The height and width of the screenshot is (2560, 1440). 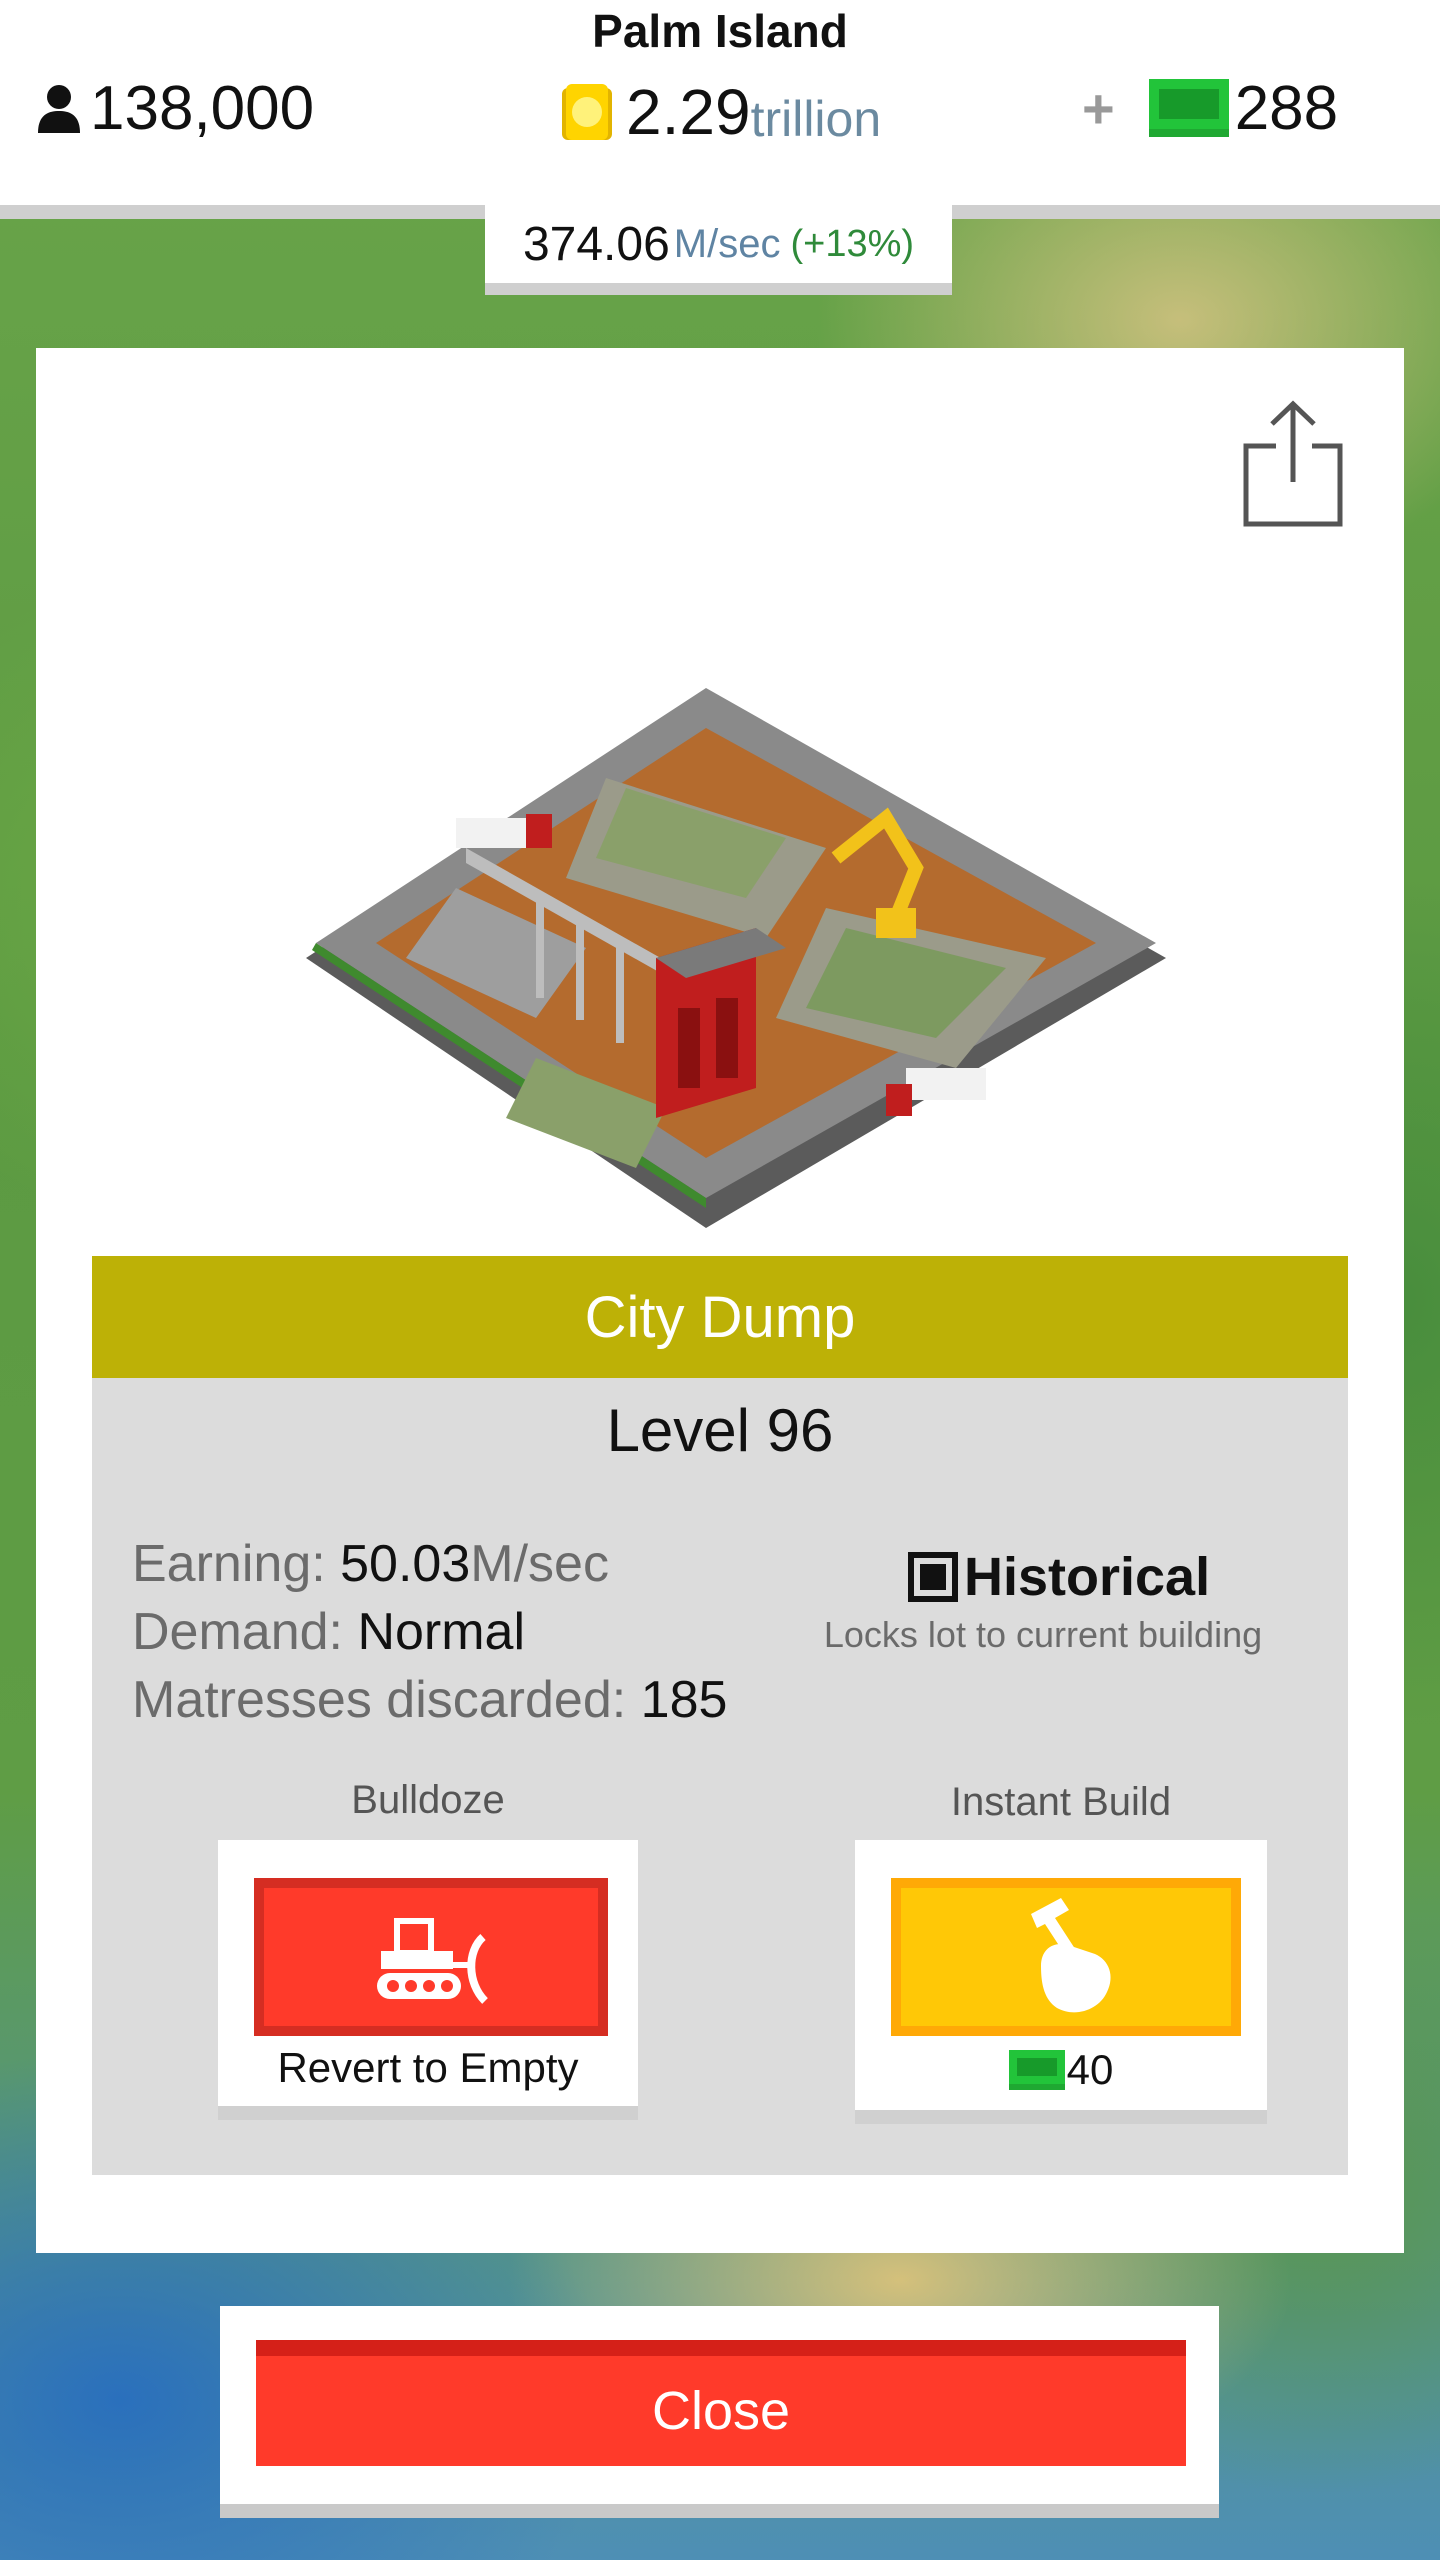 What do you see at coordinates (1071, 1955) in the screenshot?
I see `hammer-hand-icon` at bounding box center [1071, 1955].